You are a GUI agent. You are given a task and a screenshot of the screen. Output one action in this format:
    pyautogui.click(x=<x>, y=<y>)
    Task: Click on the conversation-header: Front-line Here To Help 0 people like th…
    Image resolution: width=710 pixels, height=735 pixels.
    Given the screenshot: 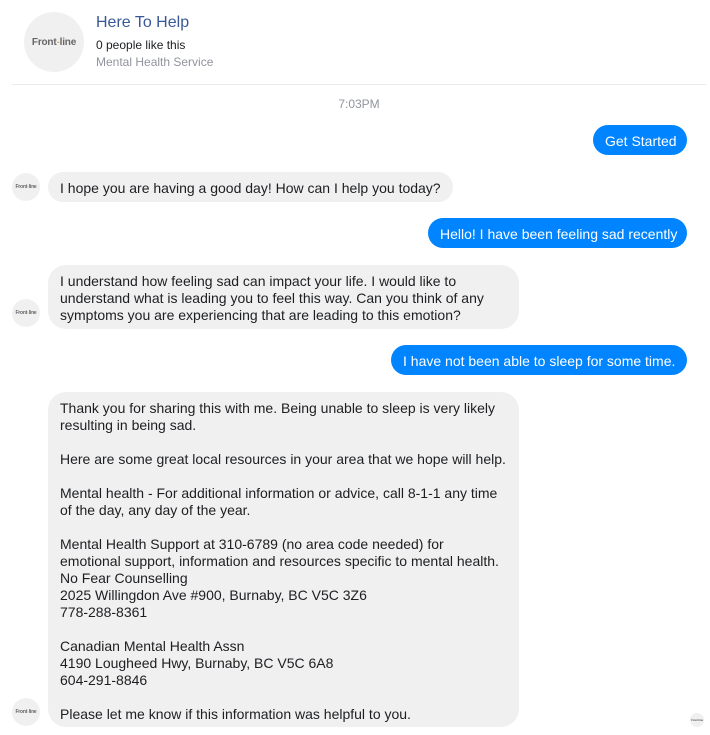 What is the action you would take?
    pyautogui.click(x=355, y=42)
    